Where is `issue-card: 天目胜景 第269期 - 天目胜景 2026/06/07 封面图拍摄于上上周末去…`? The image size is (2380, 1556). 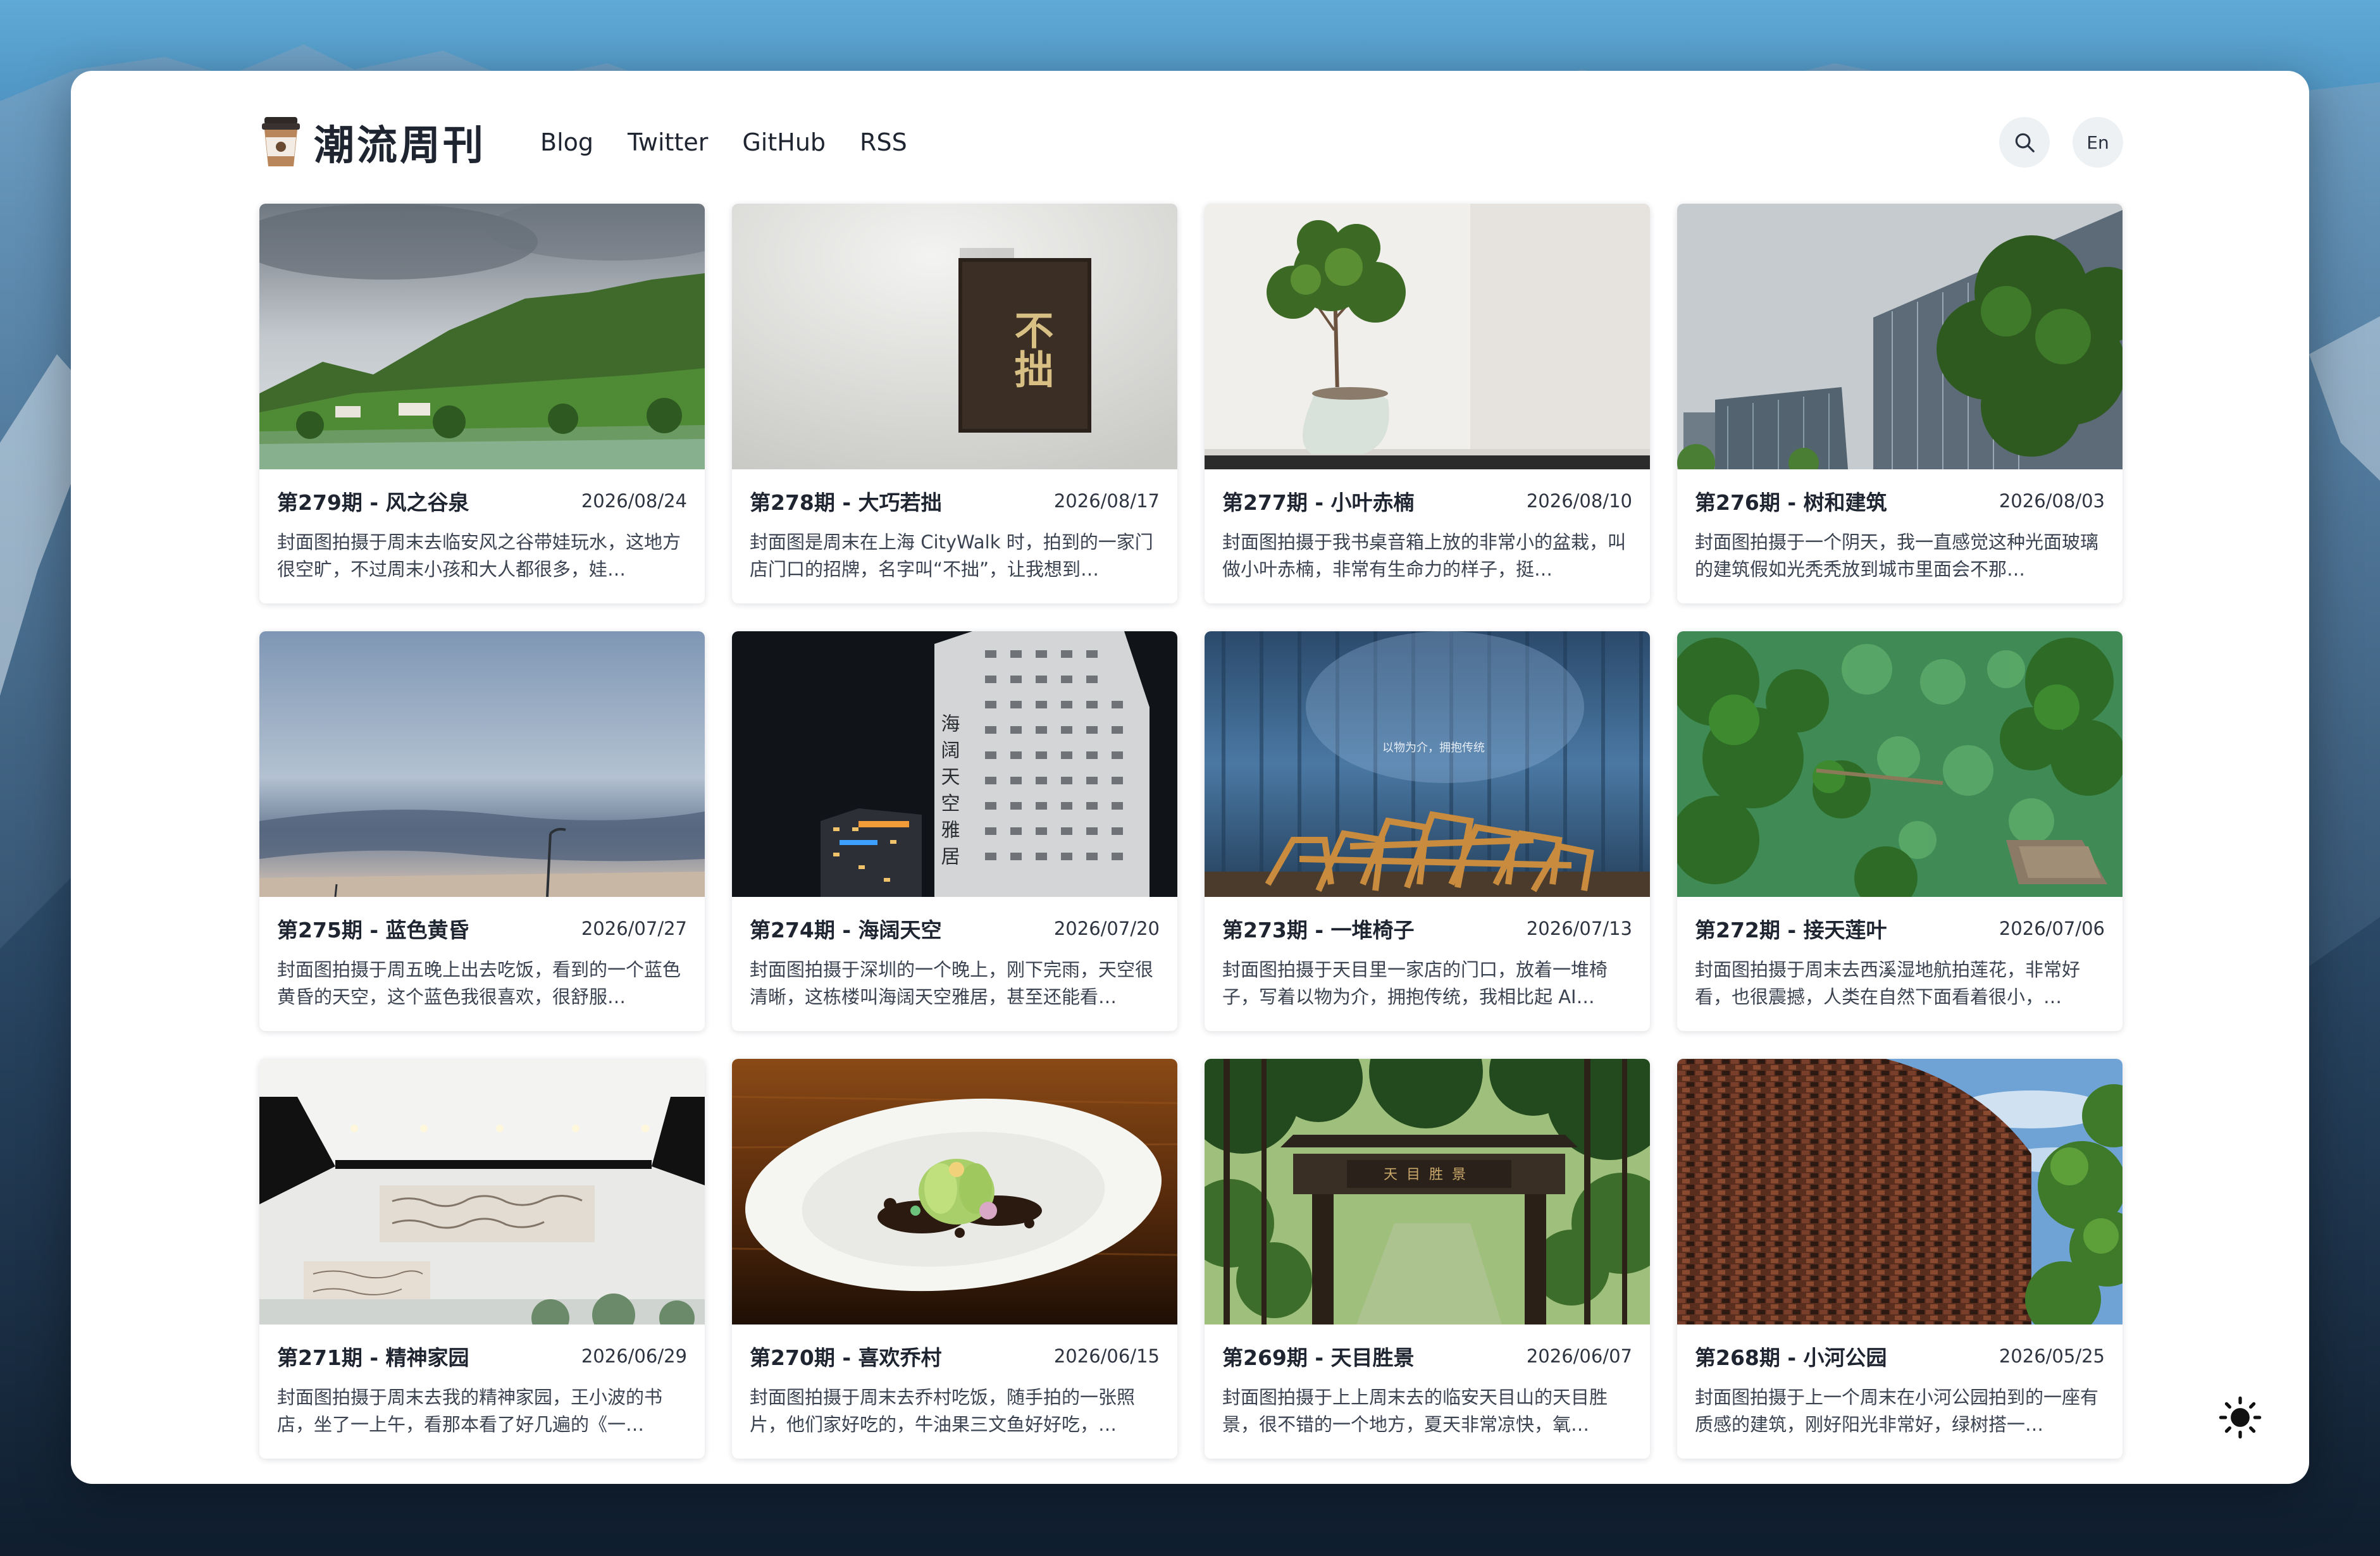 issue-card: 天目胜景 第269期 - 天目胜景 2026/06/07 封面图拍摄于上上周末去… is located at coordinates (1427, 1259).